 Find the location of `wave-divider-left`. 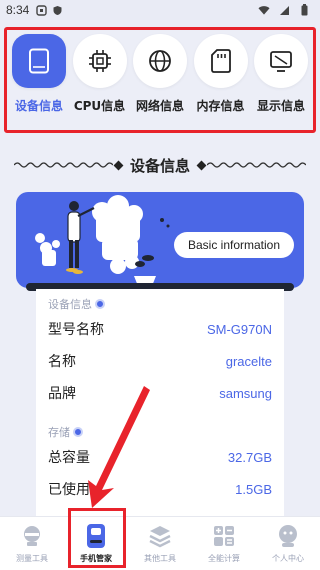

wave-divider-left is located at coordinates (63, 165).